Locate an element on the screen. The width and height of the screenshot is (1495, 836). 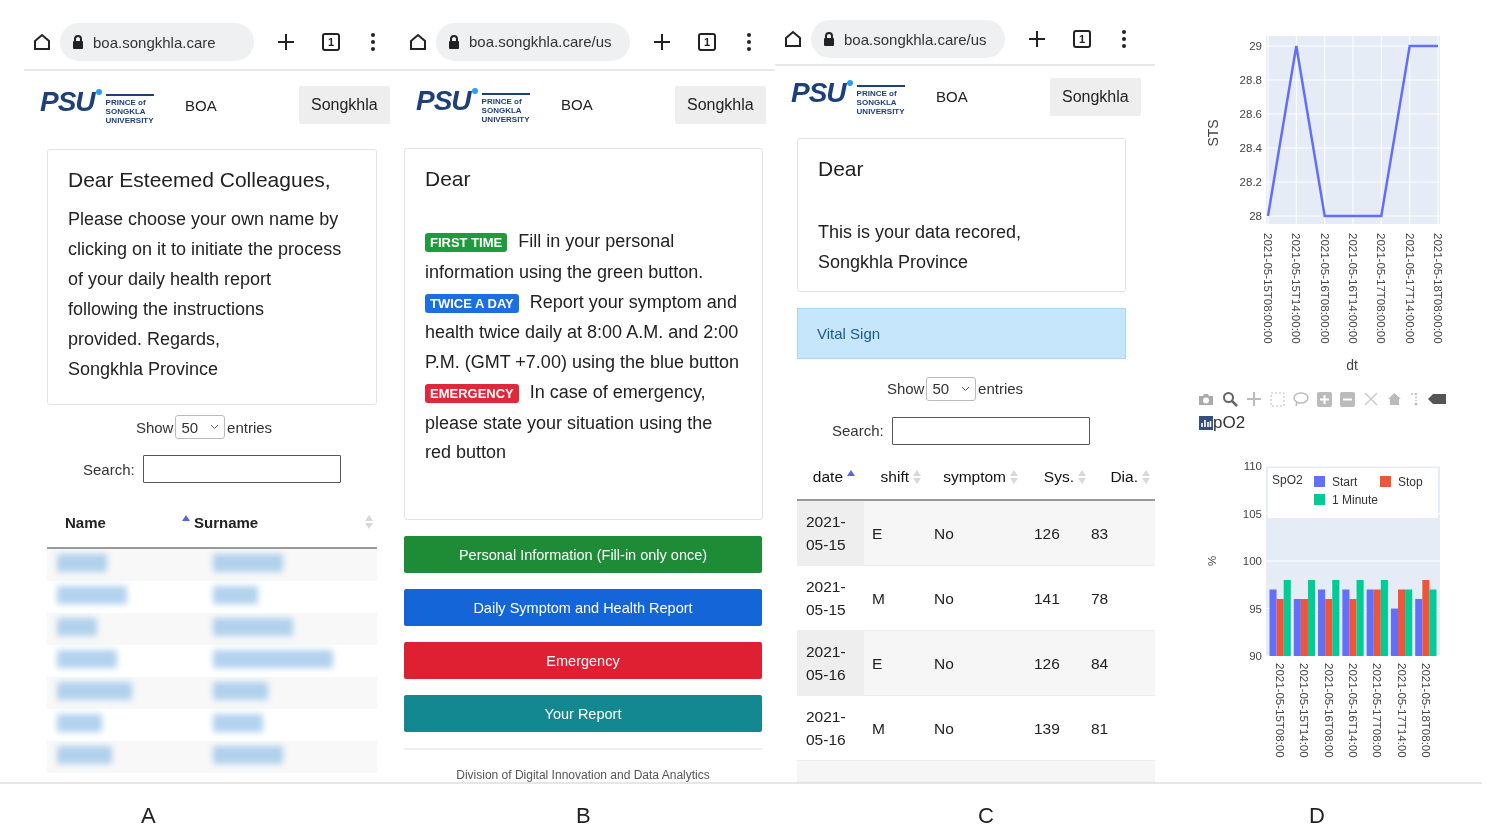
legend-label: Stop is located at coordinates (1411, 482).